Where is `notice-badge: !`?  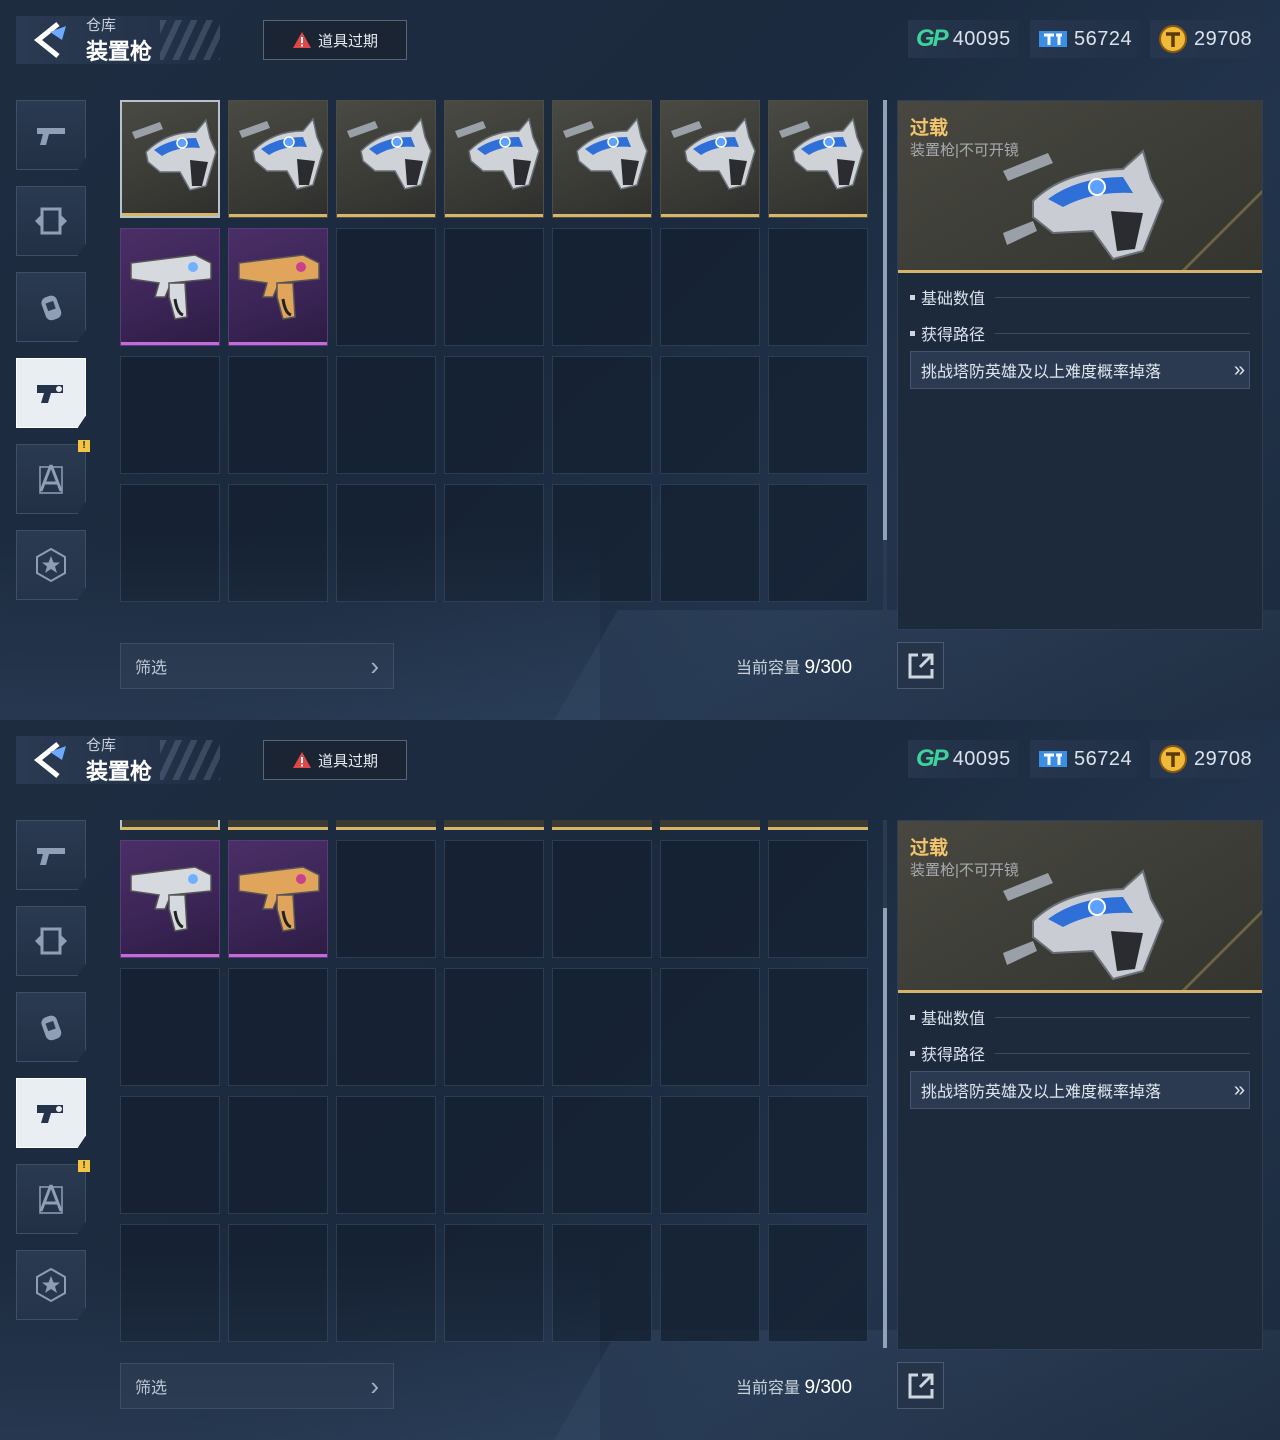 notice-badge: ! is located at coordinates (84, 446).